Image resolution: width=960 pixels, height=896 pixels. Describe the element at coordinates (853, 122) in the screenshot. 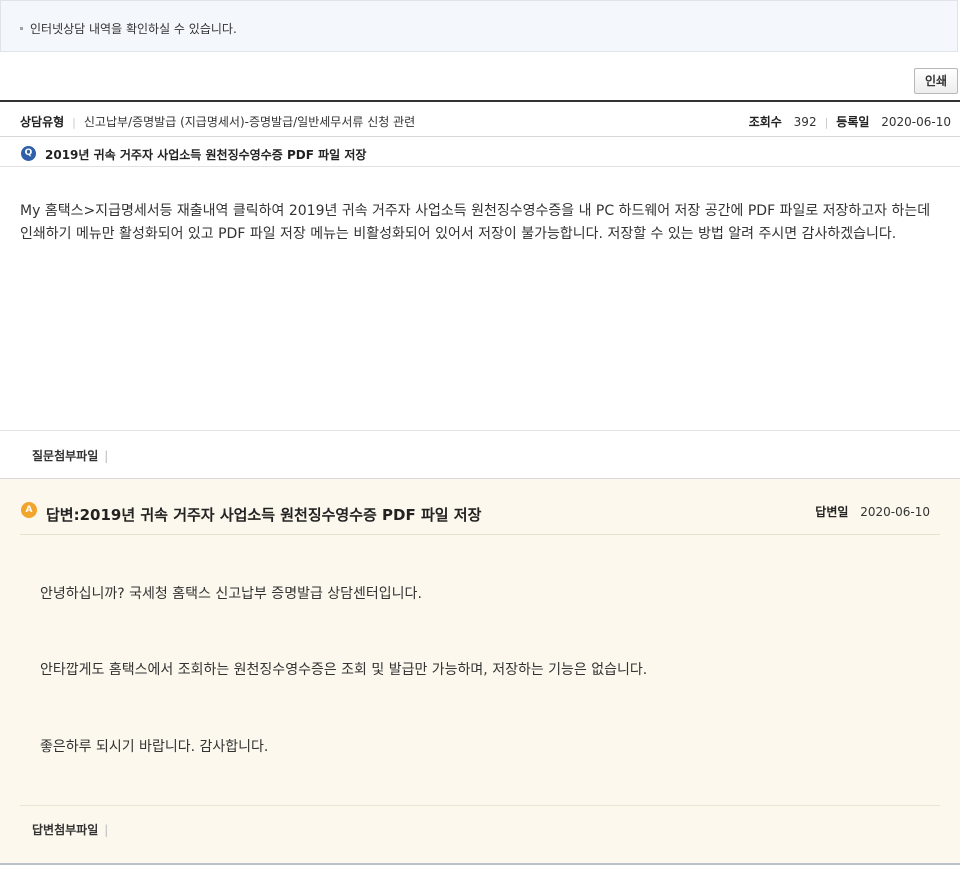

I see `date-label: 등록일` at that location.